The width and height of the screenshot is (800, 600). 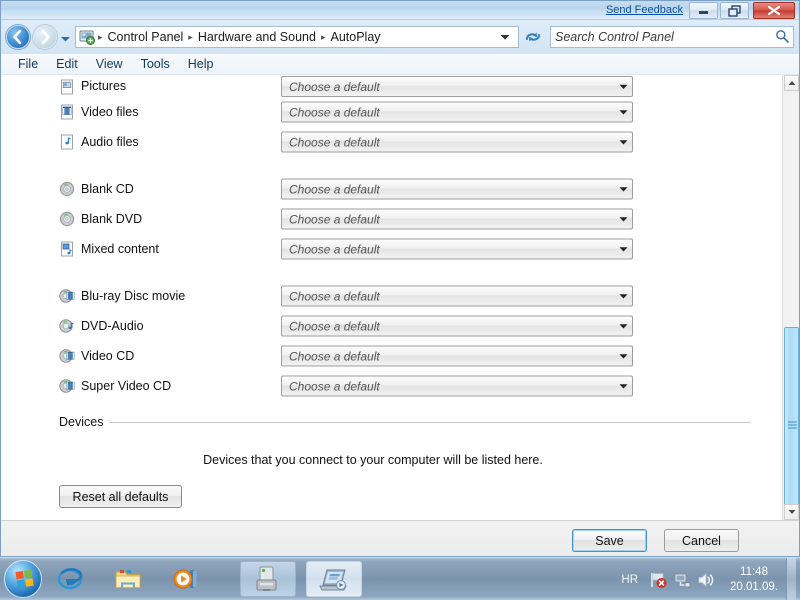 I want to click on pictures-file-icon, so click(x=67, y=87).